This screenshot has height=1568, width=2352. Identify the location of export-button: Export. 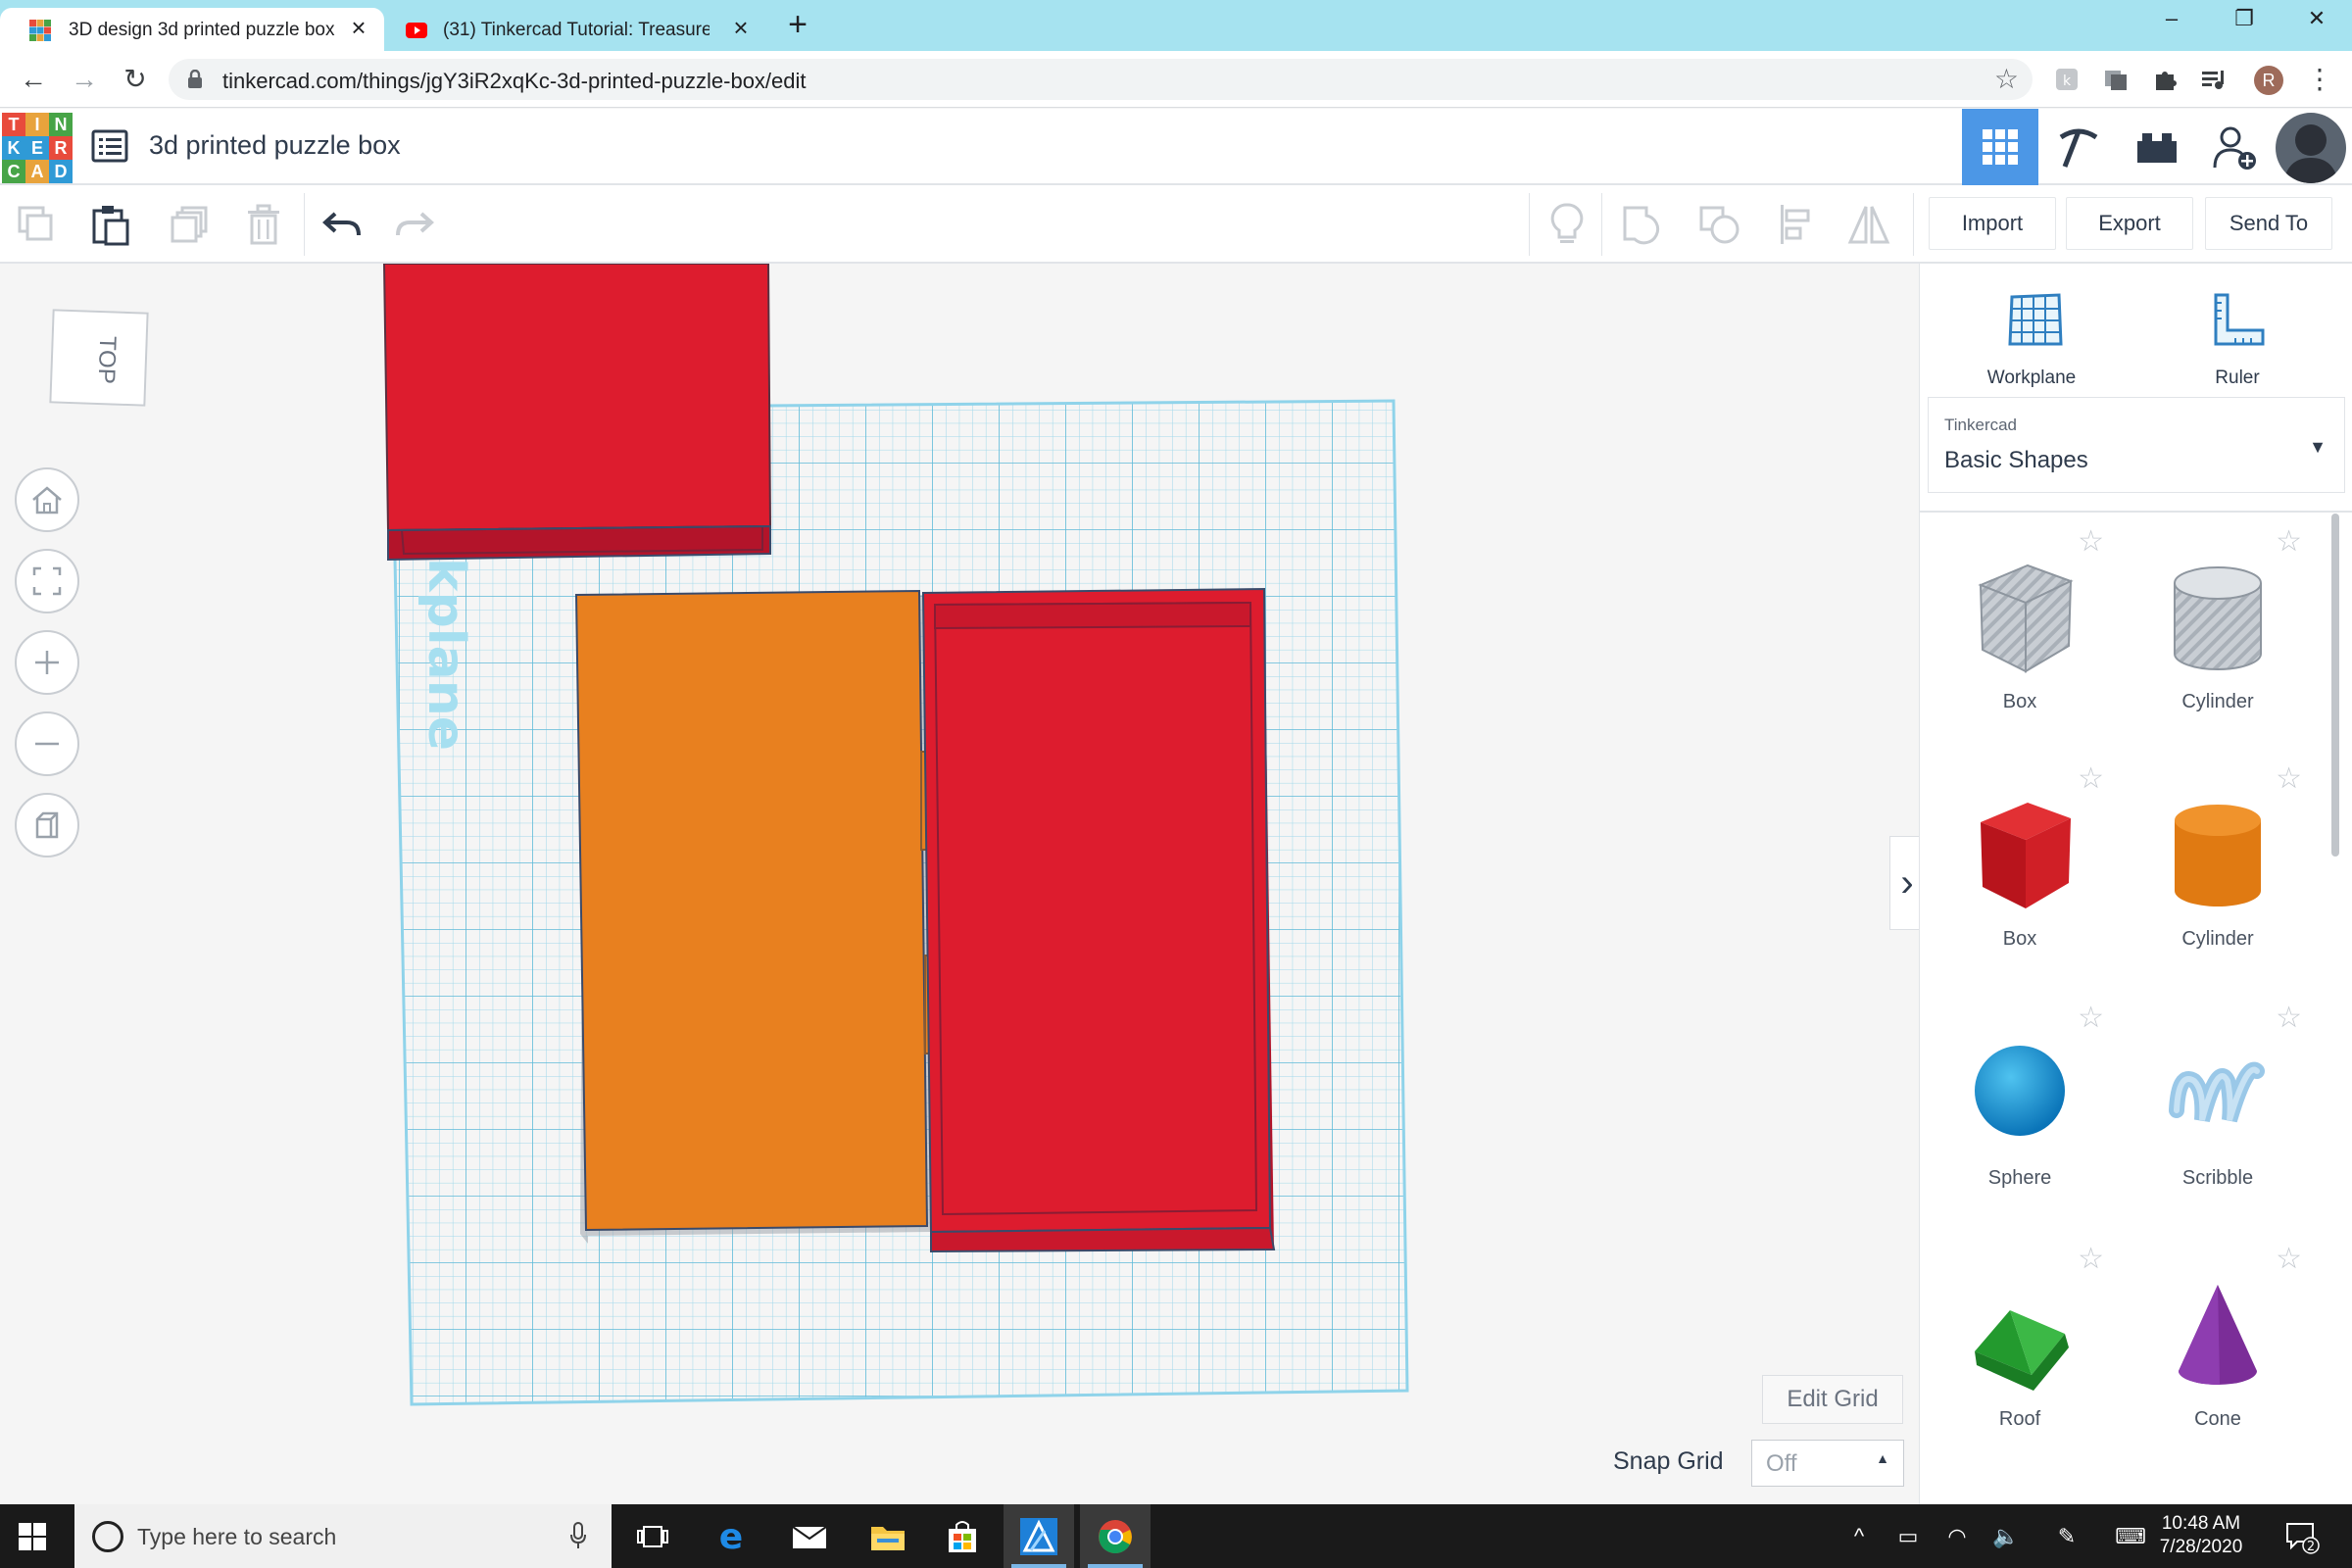
(2129, 223).